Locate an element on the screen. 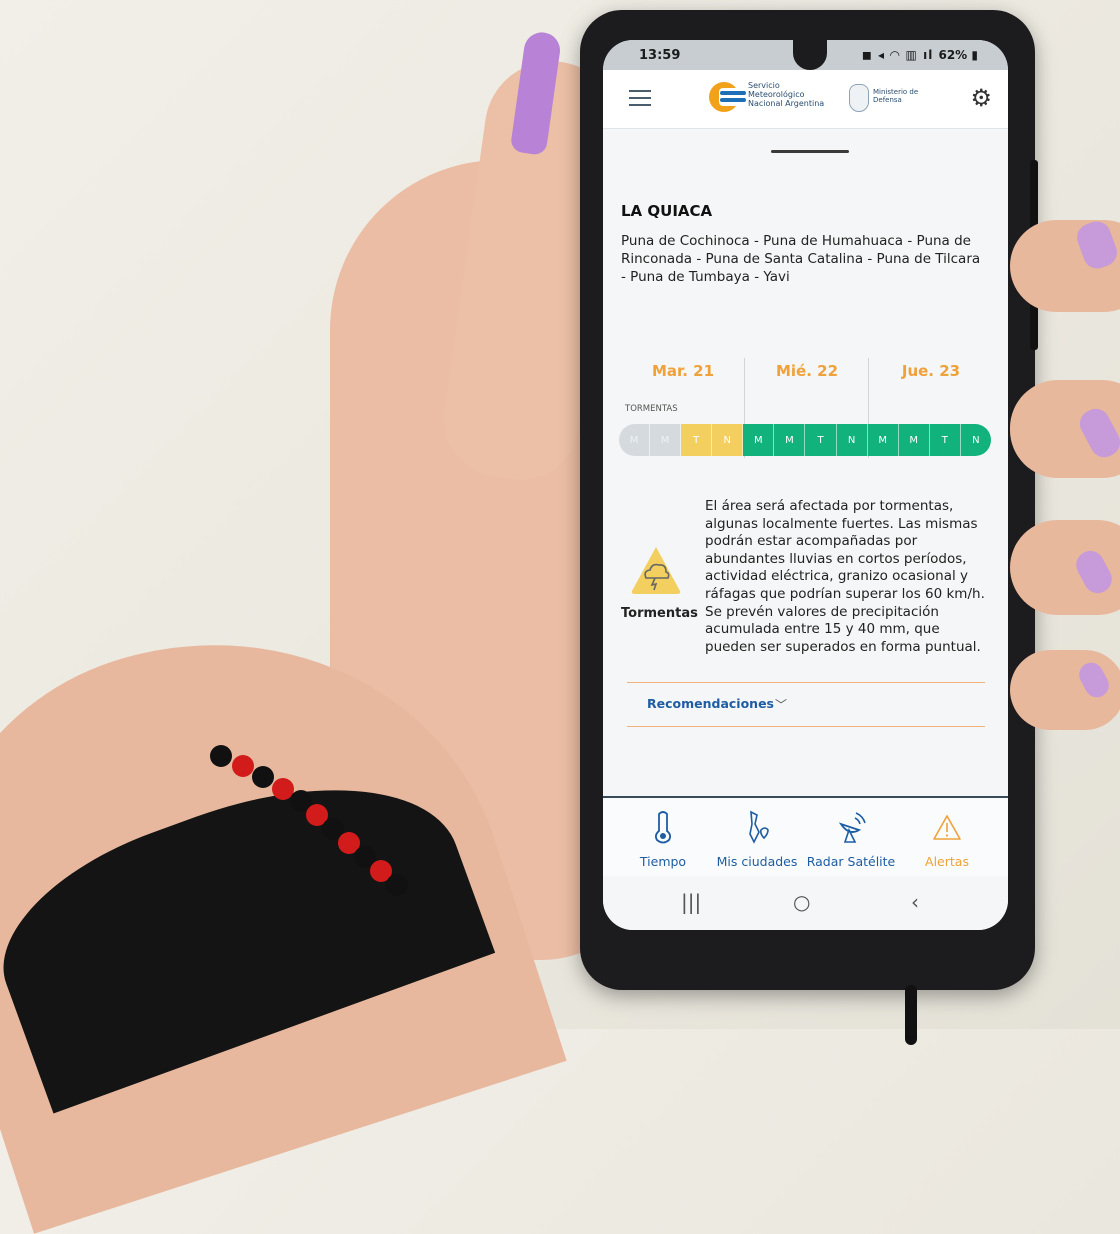  chevron-down-icon: ﹀ is located at coordinates (781, 704).